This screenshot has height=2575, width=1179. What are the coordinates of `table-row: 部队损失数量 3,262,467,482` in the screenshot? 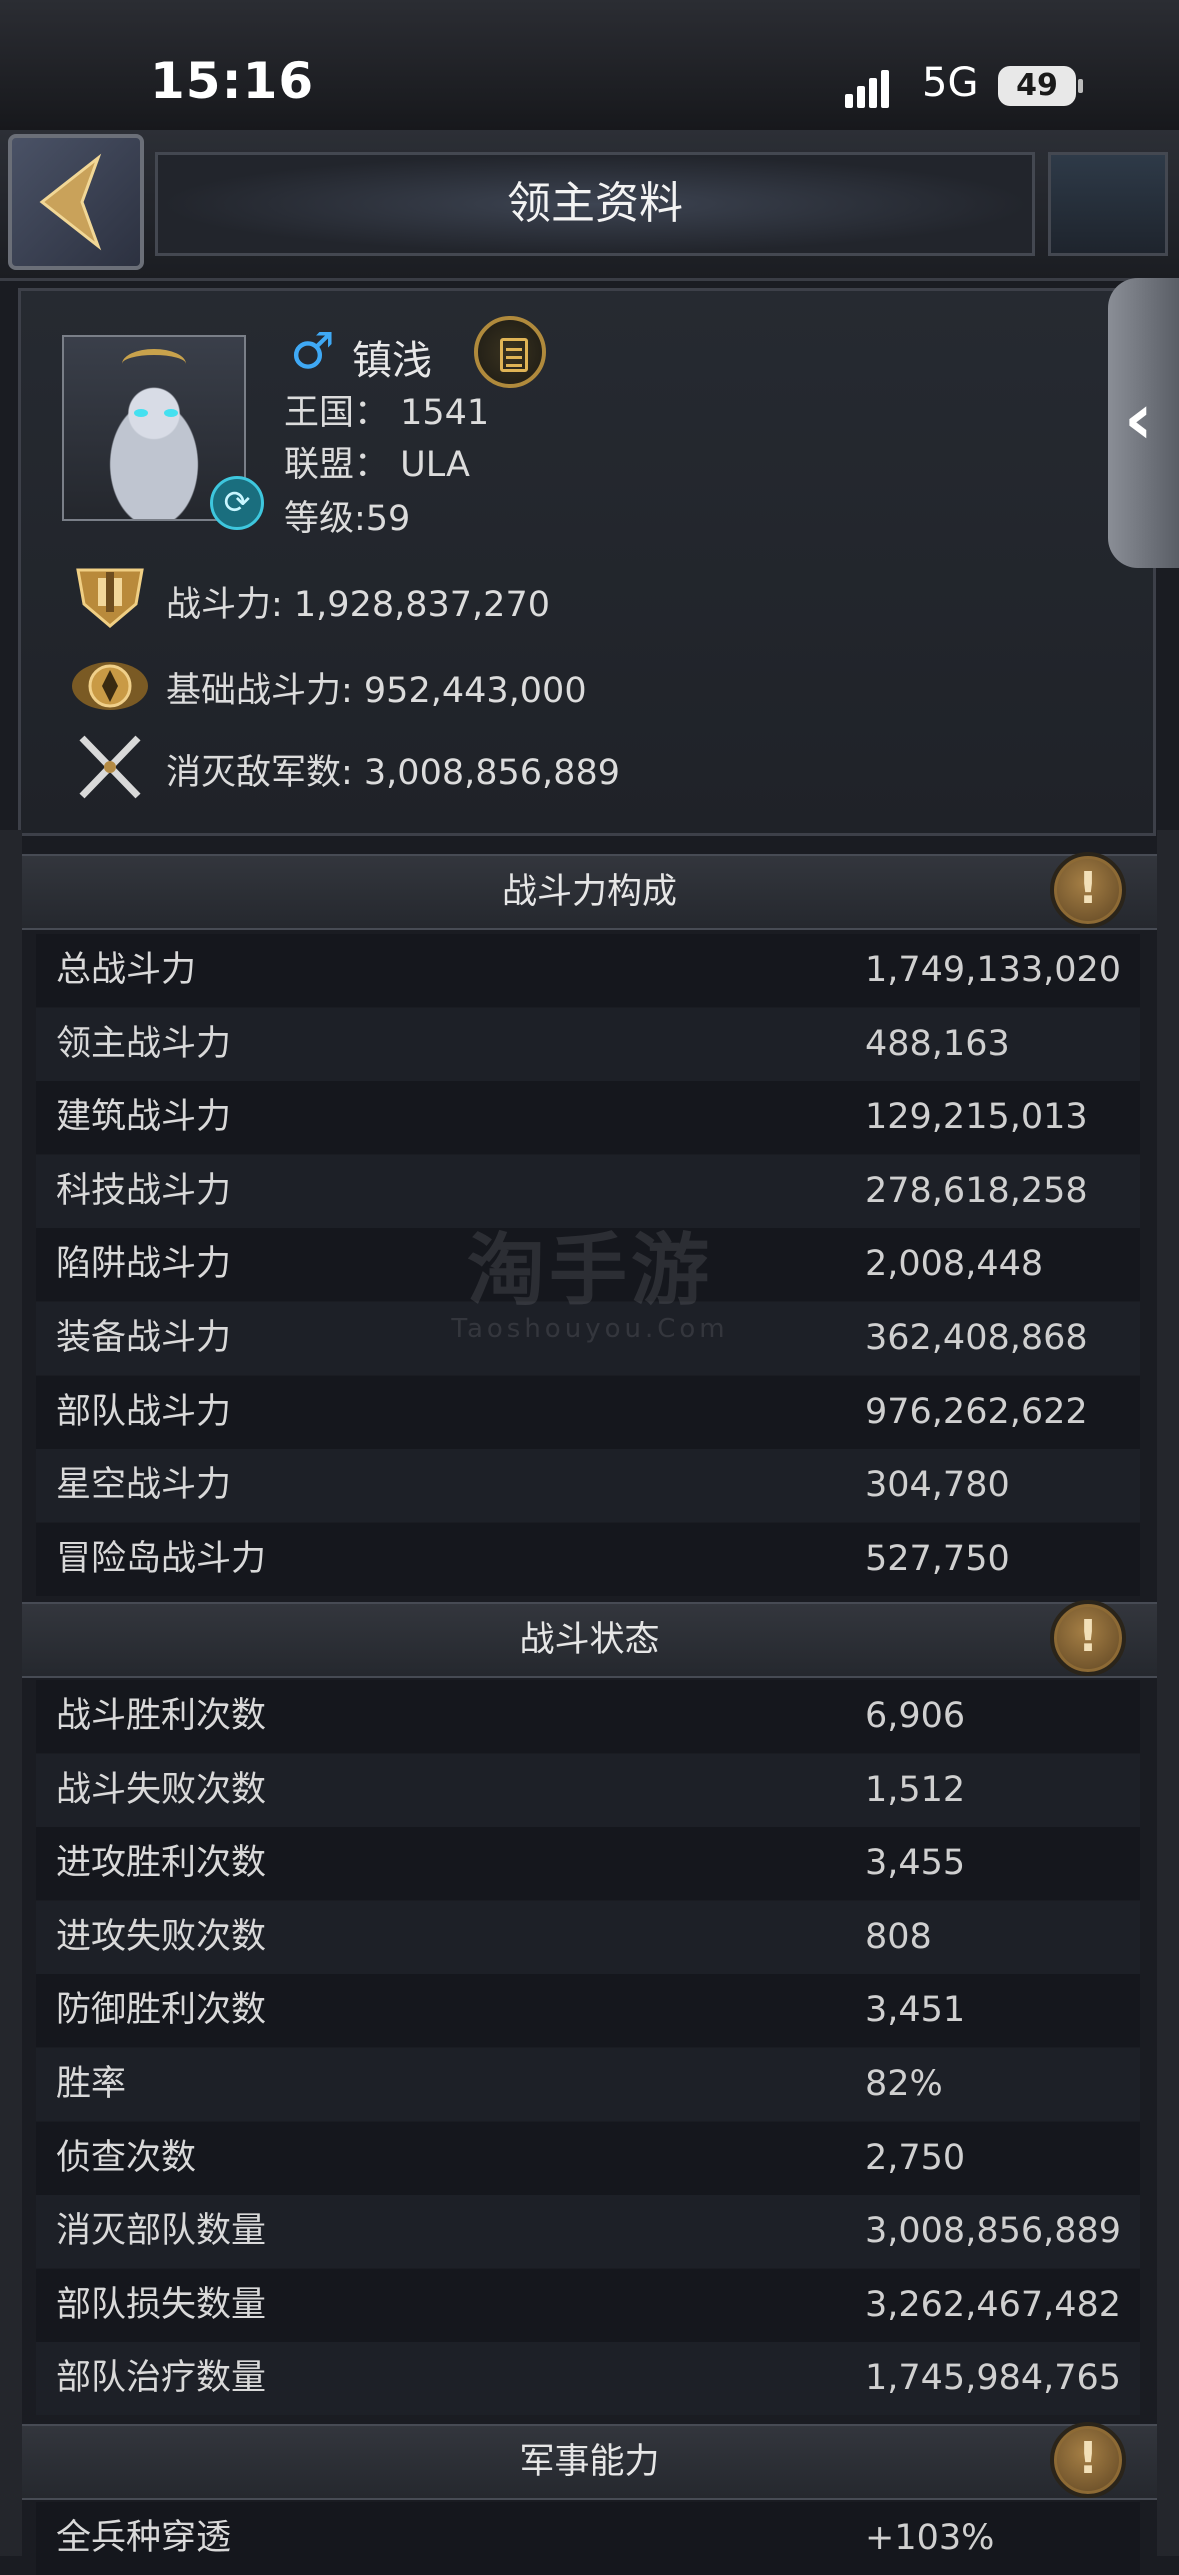 It's located at (588, 2305).